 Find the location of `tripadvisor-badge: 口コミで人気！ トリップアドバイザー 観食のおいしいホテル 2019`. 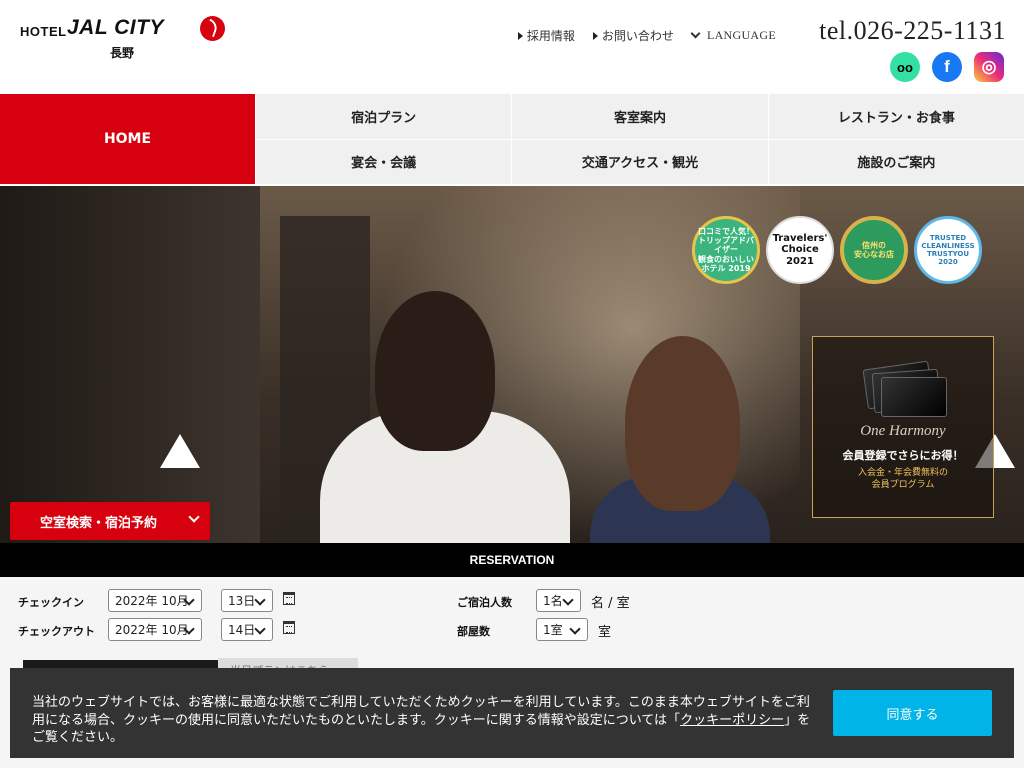

tripadvisor-badge: 口コミで人気！ トリップアドバイザー 観食のおいしいホテル 2019 is located at coordinates (726, 250).